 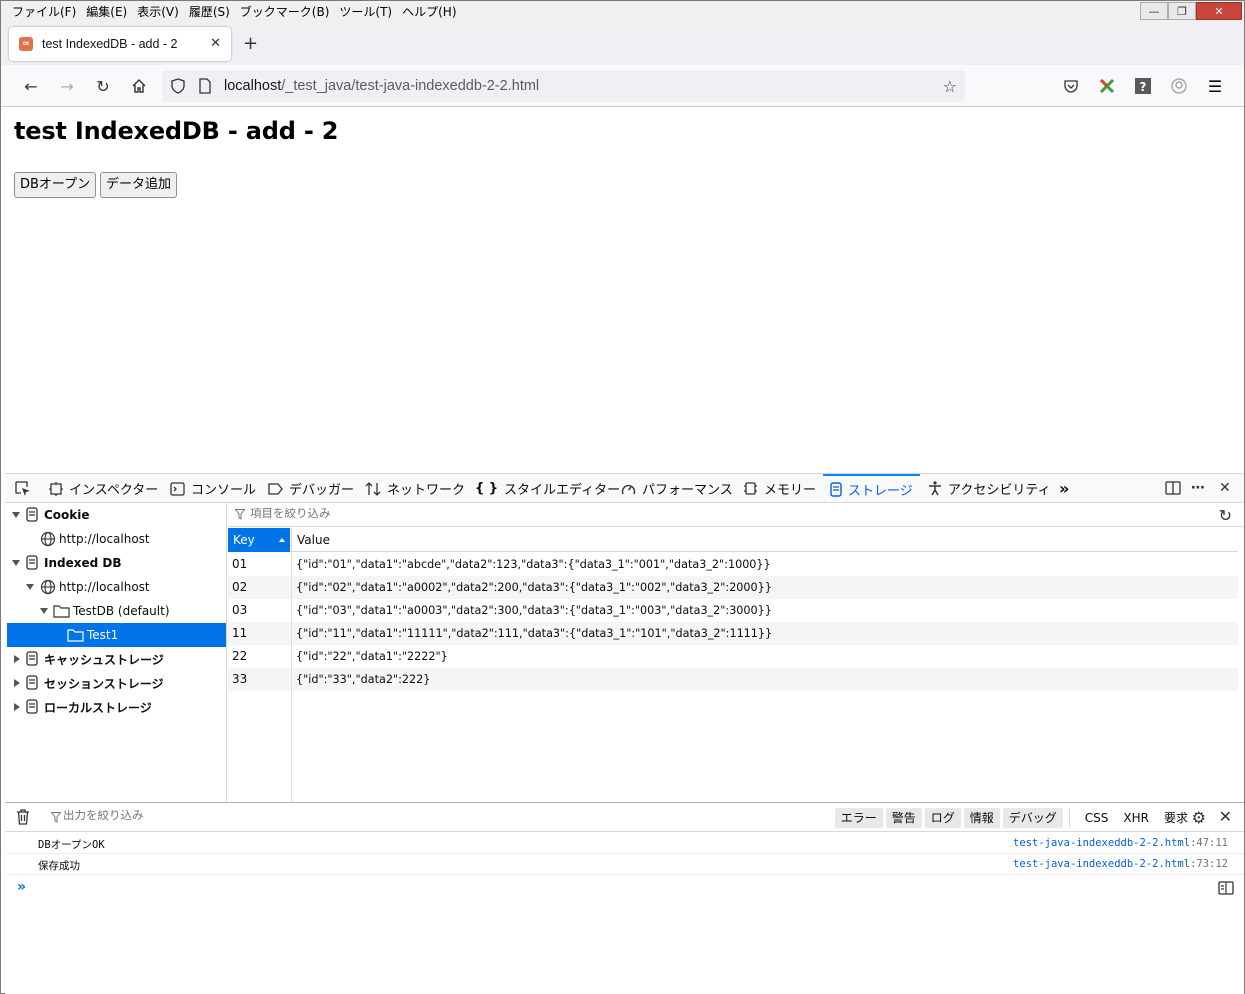 What do you see at coordinates (1064, 488) in the screenshot?
I see `more-tabs-chevron-icon: »` at bounding box center [1064, 488].